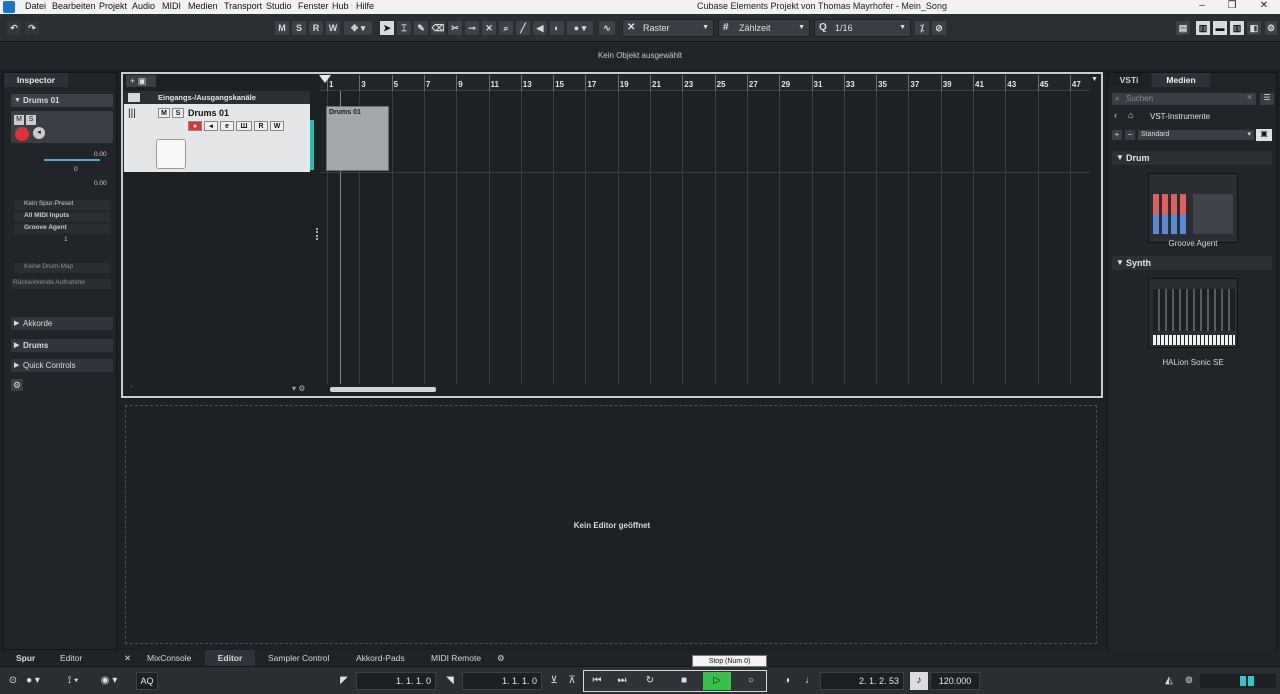  What do you see at coordinates (1184, 99) in the screenshot?
I see `search-input: ⌕ Suchen ✕` at bounding box center [1184, 99].